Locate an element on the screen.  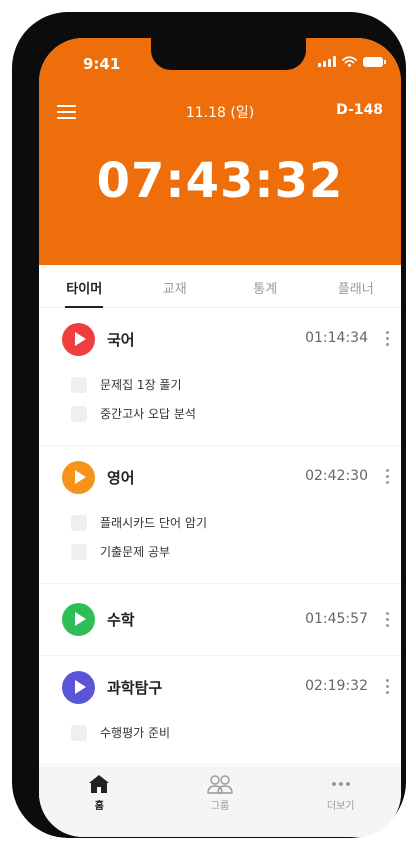
subject-card: 영어 02:42:30 플래시카드 단어 암기 기출문제 공부 is located at coordinates (220, 515).